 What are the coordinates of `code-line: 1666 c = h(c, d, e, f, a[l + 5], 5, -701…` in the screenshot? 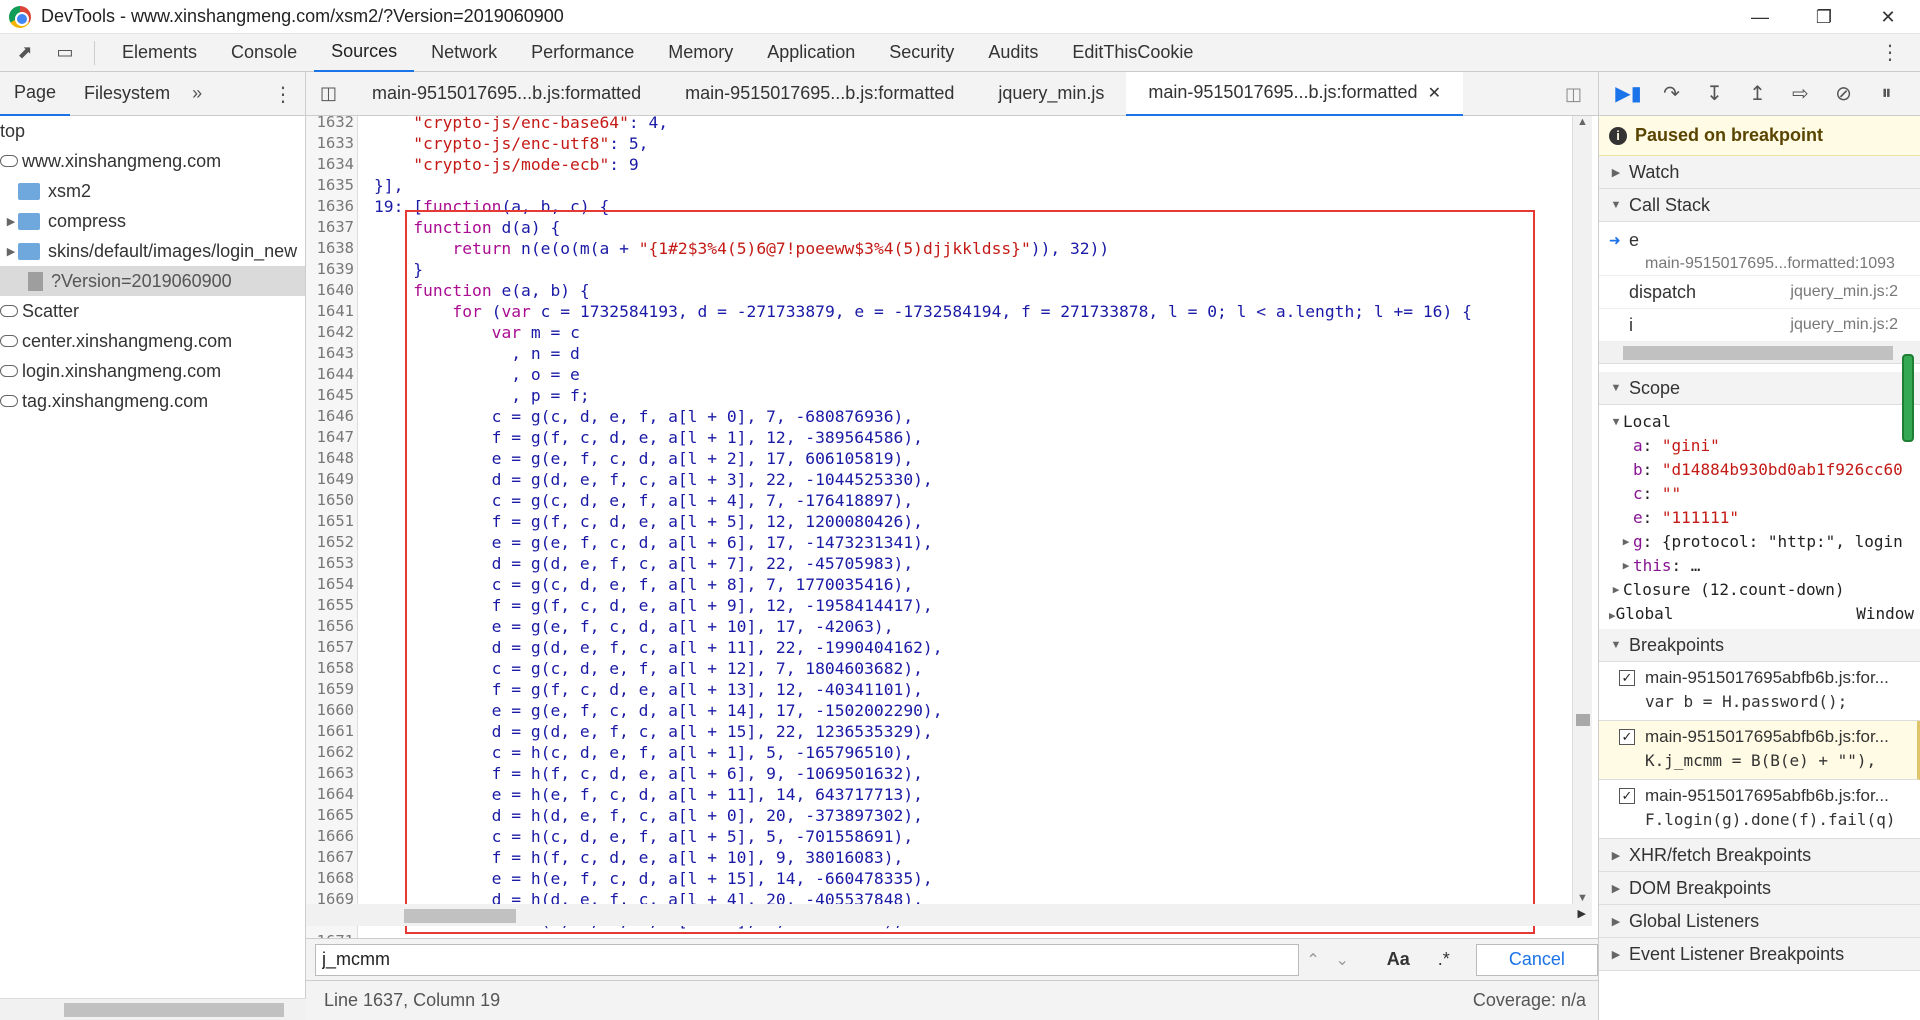 It's located at (942, 836).